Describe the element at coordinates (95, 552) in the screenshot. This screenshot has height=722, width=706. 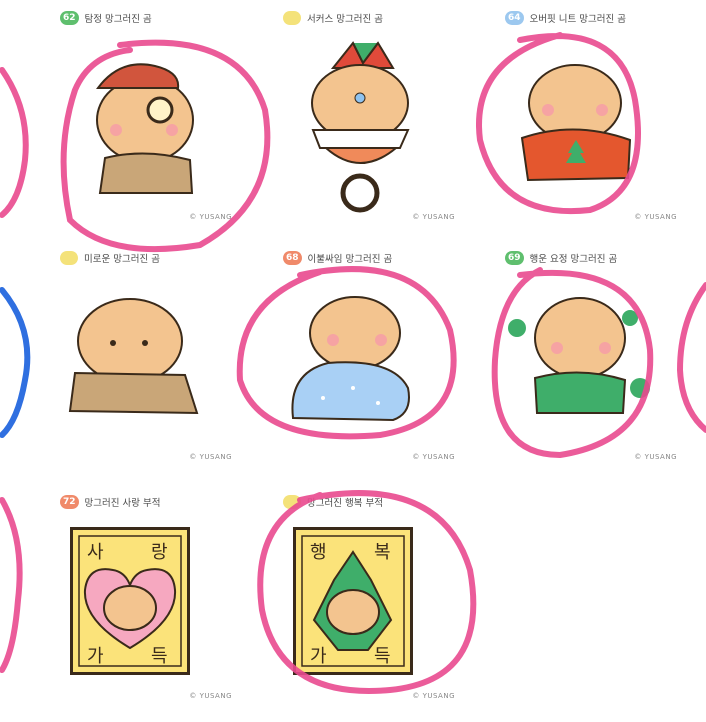
I see `charm-char: 사` at that location.